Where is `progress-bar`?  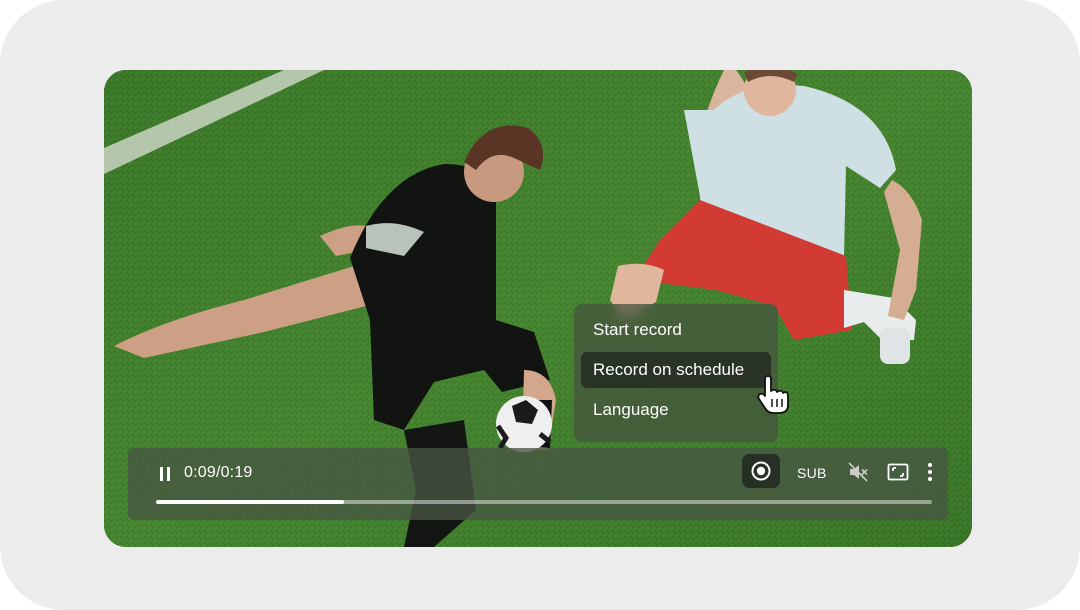
progress-bar is located at coordinates (544, 502).